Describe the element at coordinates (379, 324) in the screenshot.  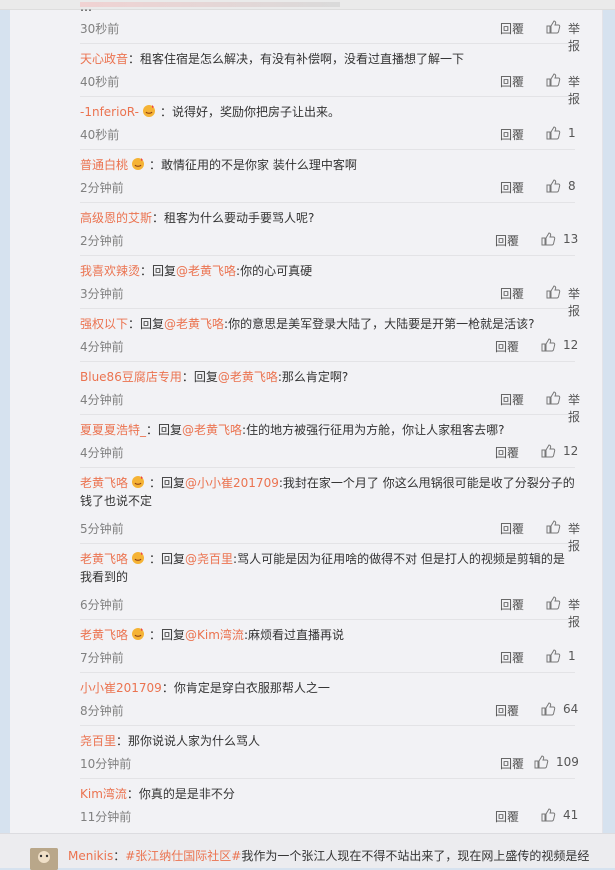
I see `comment-body: :你的意思是美军登录大陆了，大陆要是开第一枪就是活该?` at that location.